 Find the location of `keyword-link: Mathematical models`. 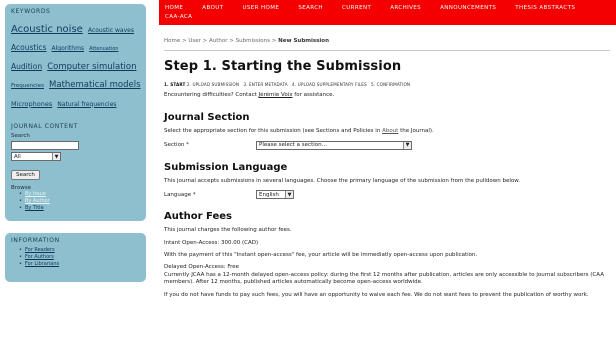

keyword-link: Mathematical models is located at coordinates (95, 85).